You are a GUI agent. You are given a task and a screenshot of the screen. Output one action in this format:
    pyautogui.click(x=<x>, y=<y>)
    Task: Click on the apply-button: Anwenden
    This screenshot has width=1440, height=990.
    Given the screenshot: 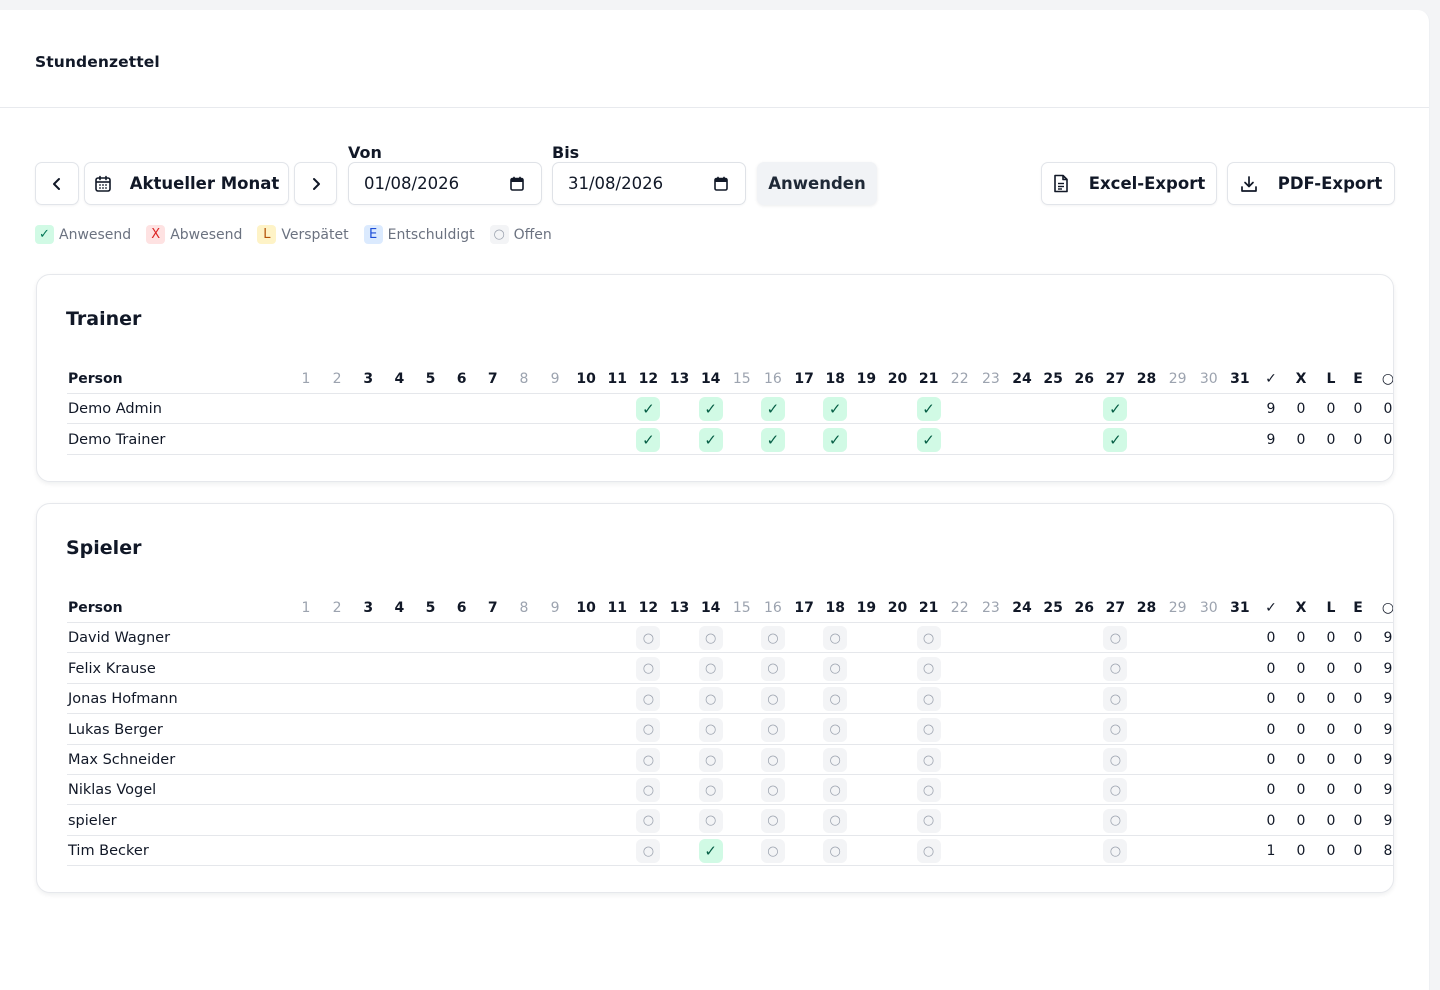 What is the action you would take?
    pyautogui.click(x=817, y=183)
    